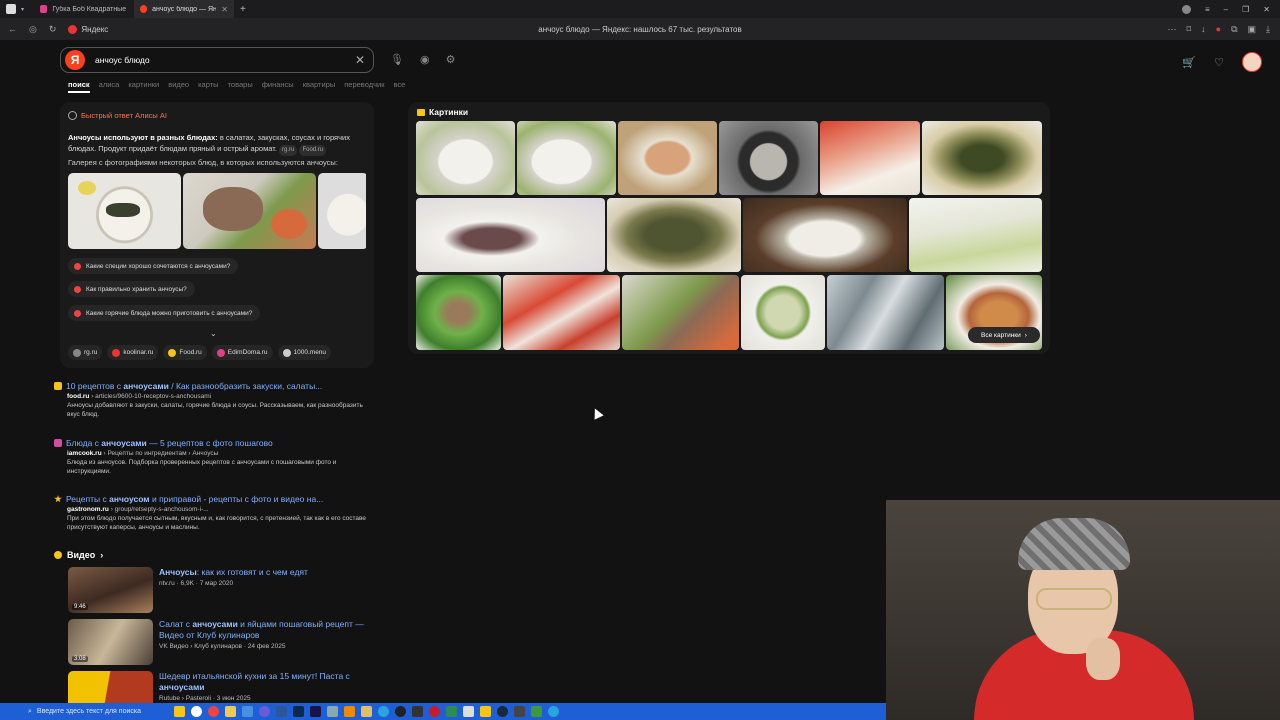 This screenshot has width=1280, height=720. What do you see at coordinates (33, 29) in the screenshot?
I see `protect-icon: ◎` at bounding box center [33, 29].